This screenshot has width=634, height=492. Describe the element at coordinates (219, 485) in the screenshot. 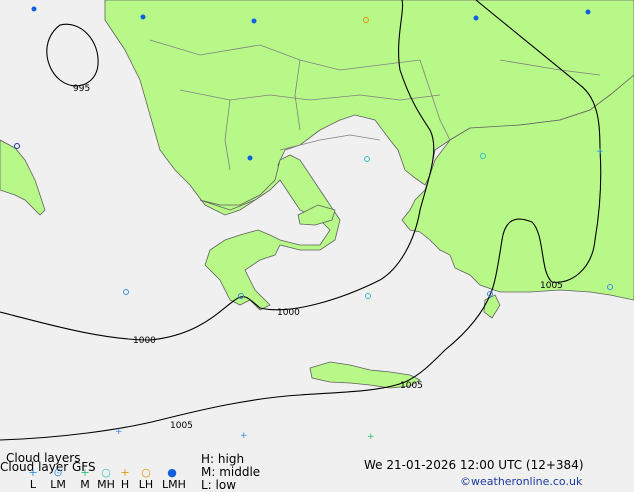

I see `key-low: L: low` at that location.